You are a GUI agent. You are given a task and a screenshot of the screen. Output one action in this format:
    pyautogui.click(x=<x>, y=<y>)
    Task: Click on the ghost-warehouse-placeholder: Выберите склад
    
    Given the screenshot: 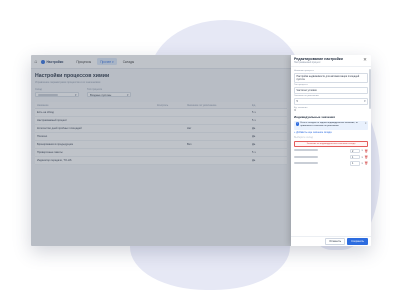 What is the action you would take?
    pyautogui.click(x=331, y=137)
    